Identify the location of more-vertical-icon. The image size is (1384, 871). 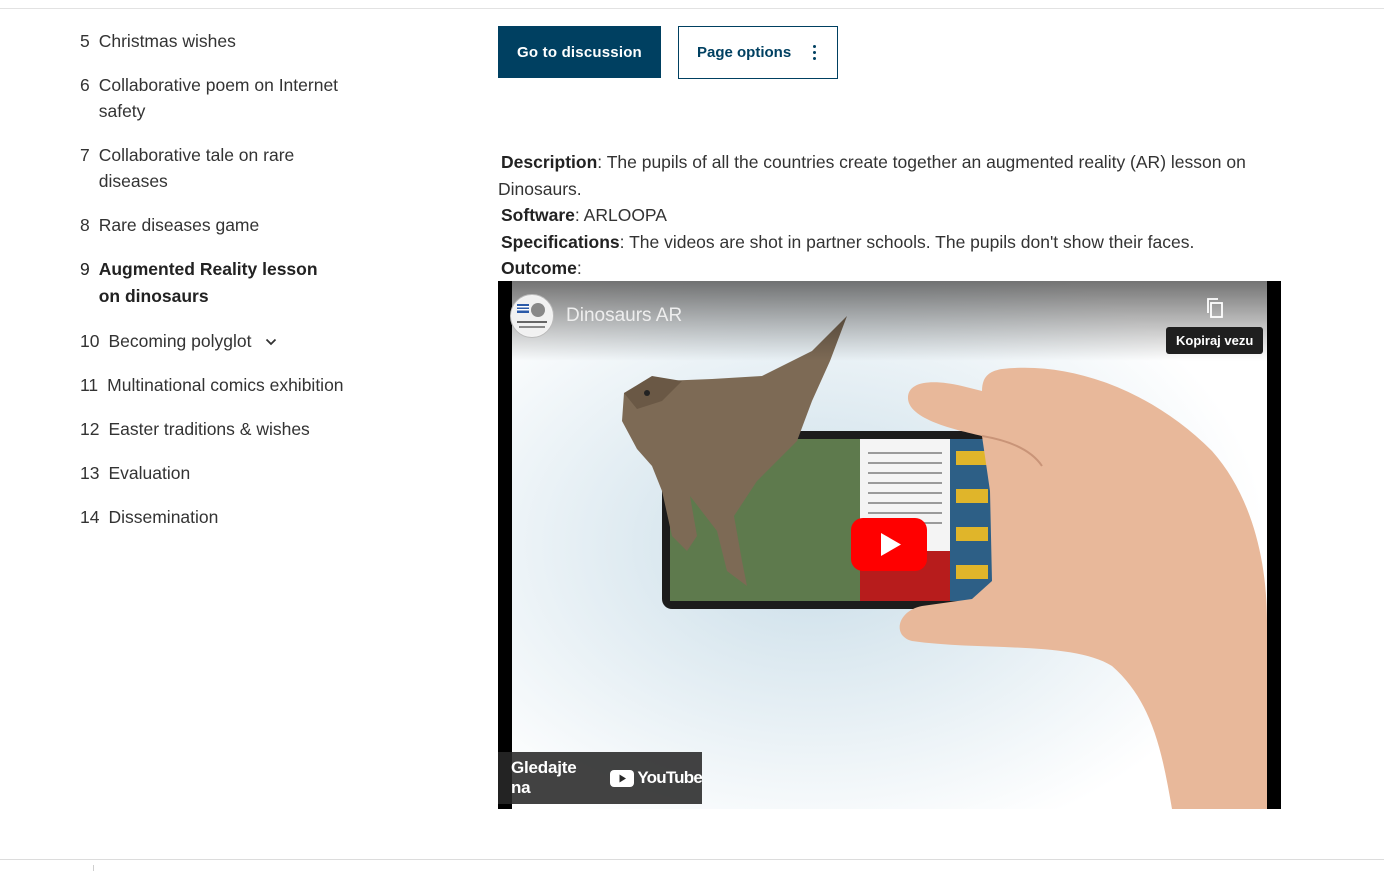
(815, 52).